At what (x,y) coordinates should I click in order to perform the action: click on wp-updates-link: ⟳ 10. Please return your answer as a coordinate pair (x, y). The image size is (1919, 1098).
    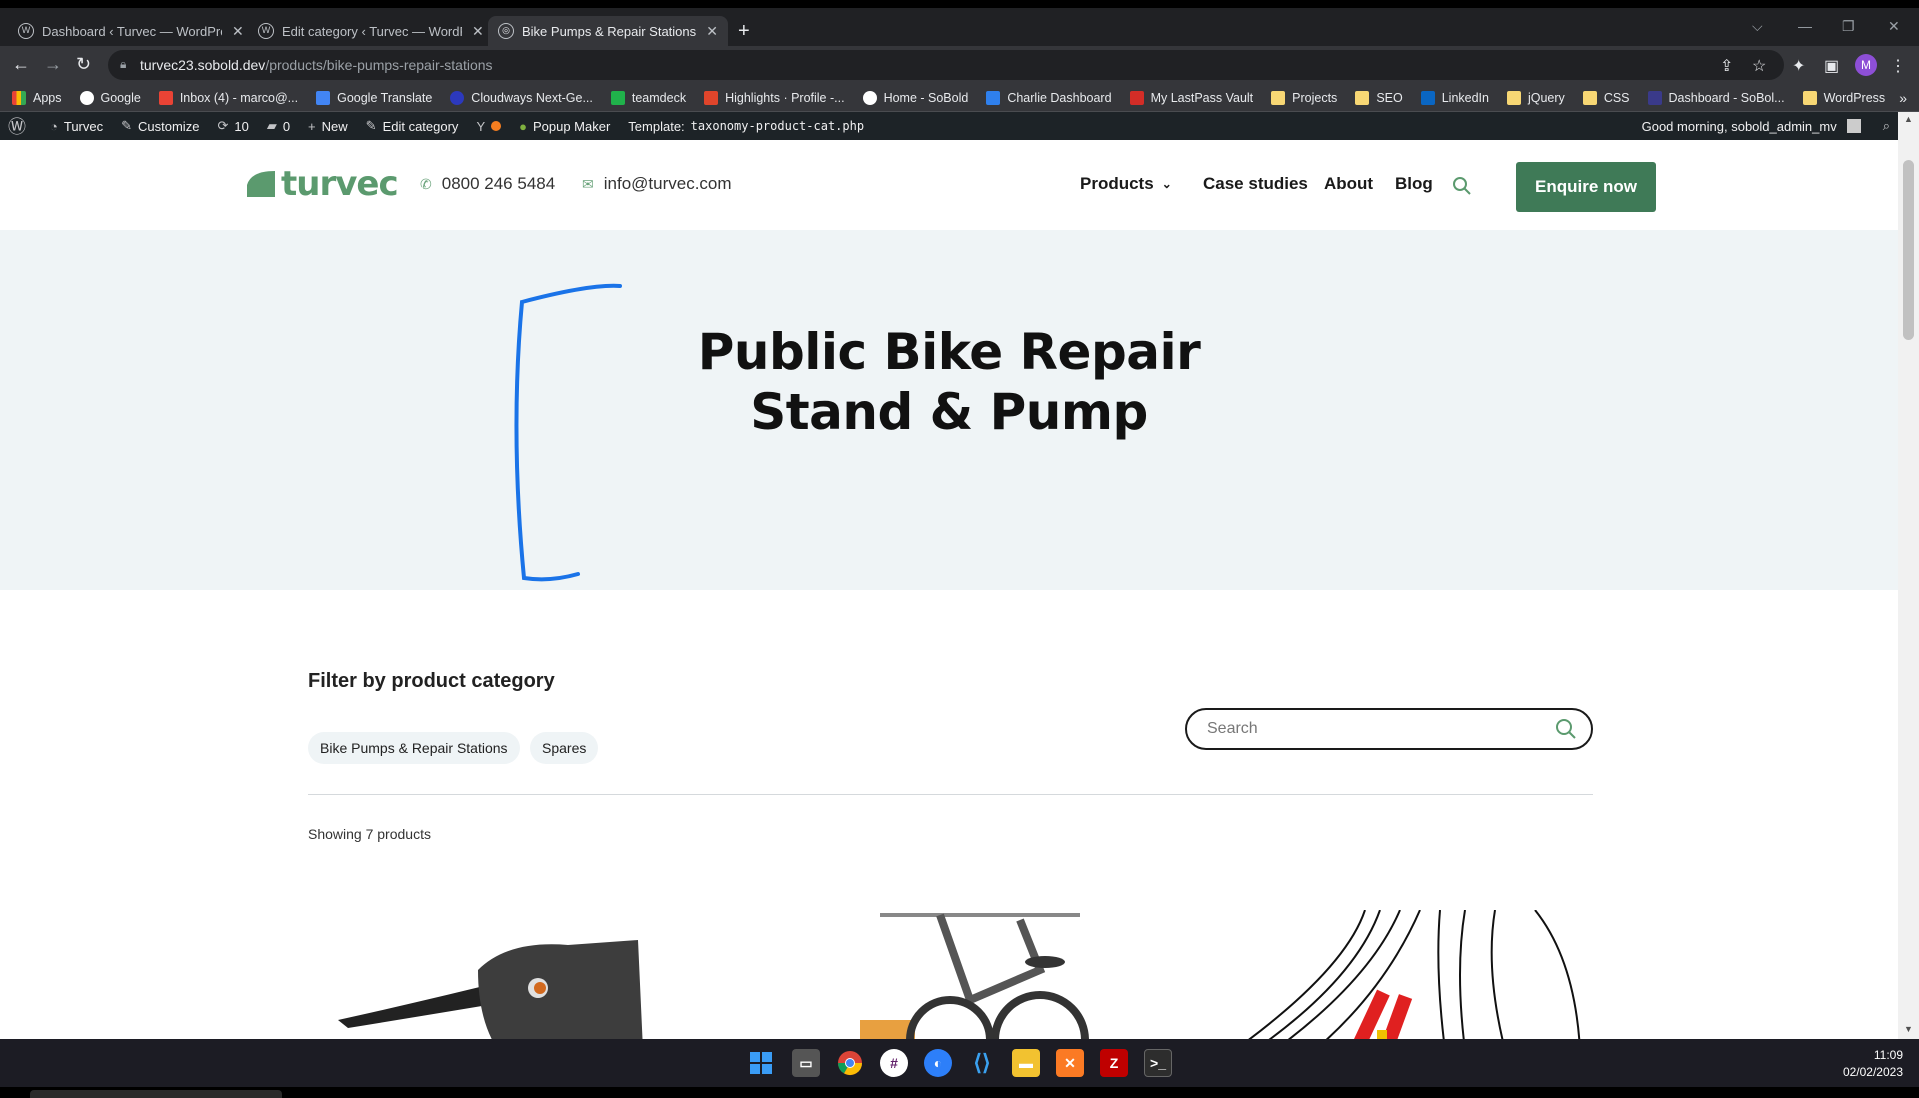
    Looking at the image, I should click on (232, 126).